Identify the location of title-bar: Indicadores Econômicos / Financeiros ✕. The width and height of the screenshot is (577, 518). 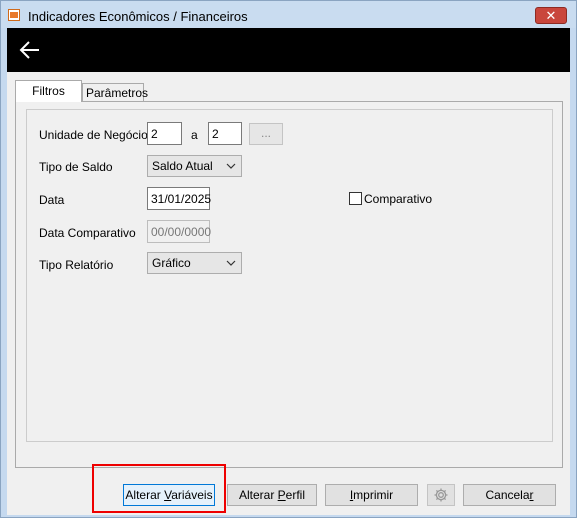
(288, 14).